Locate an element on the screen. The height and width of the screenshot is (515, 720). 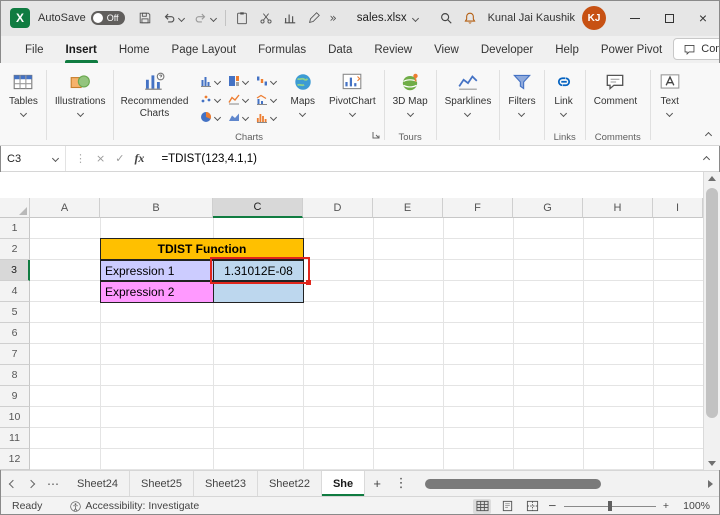
cell-B2-title: TDIST Function is located at coordinates (202, 249).